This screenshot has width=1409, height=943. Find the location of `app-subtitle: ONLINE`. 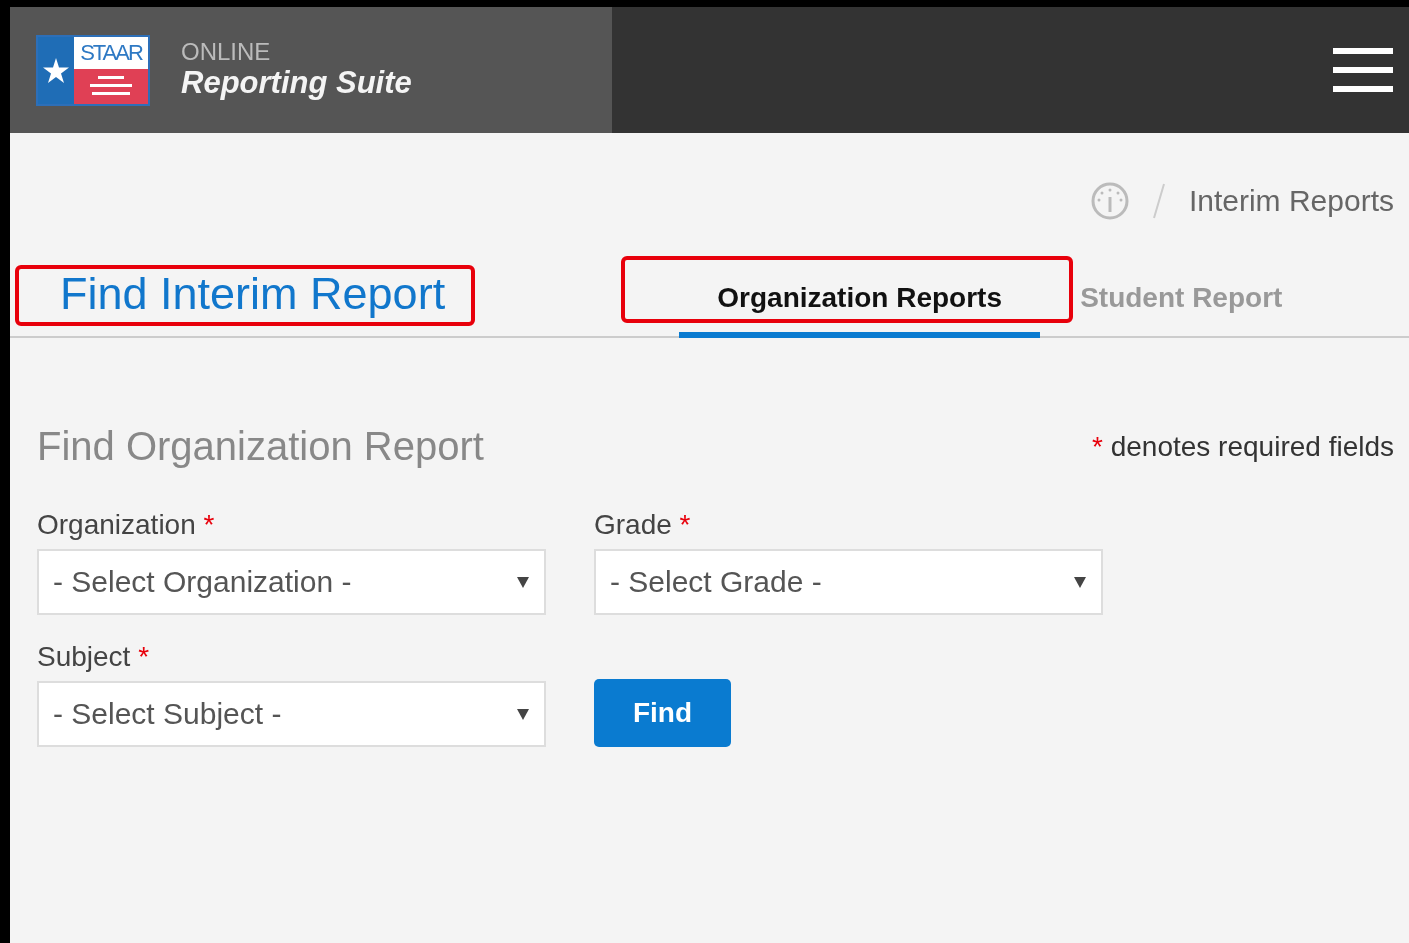

app-subtitle: ONLINE is located at coordinates (226, 52).